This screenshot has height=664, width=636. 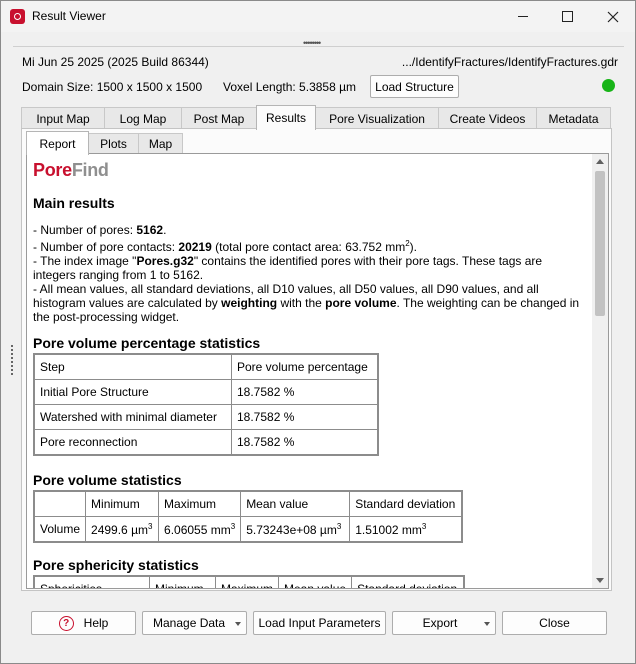 I want to click on table-cell: Initial Pore Structure, so click(x=133, y=392).